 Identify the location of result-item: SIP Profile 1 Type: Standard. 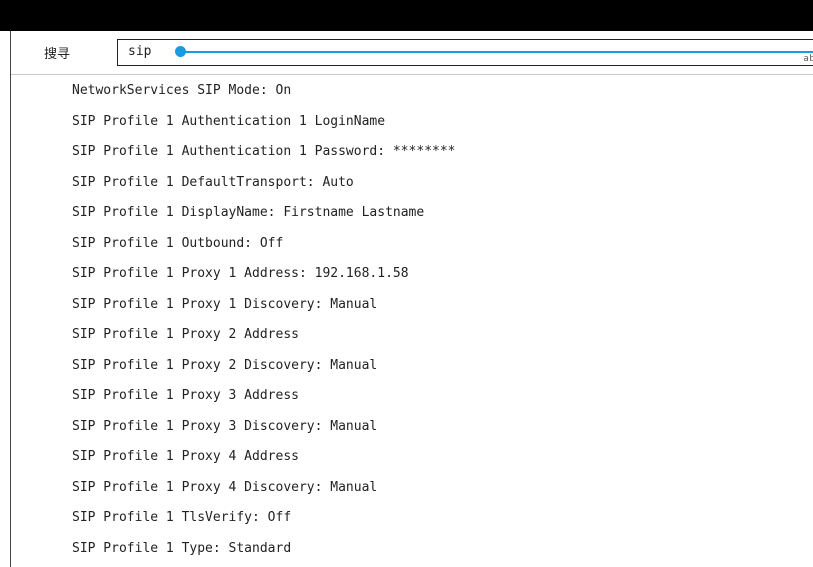
(412, 549).